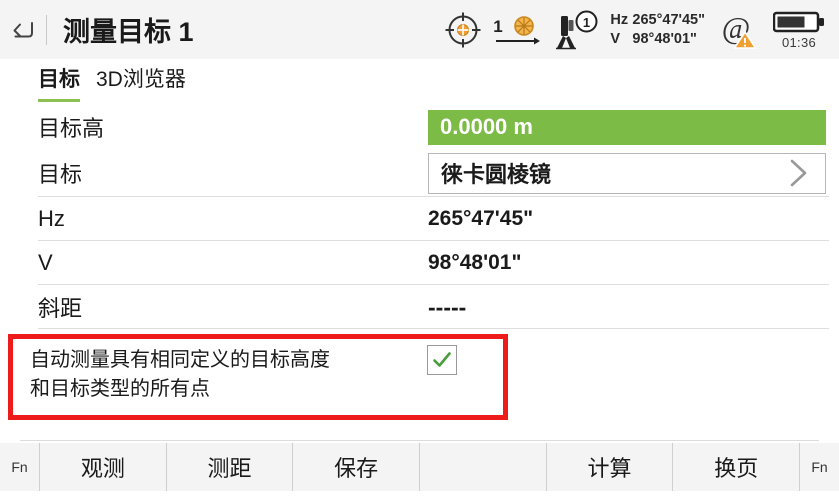 This screenshot has height=503, width=839. Describe the element at coordinates (45, 262) in the screenshot. I see `label-v: V` at that location.